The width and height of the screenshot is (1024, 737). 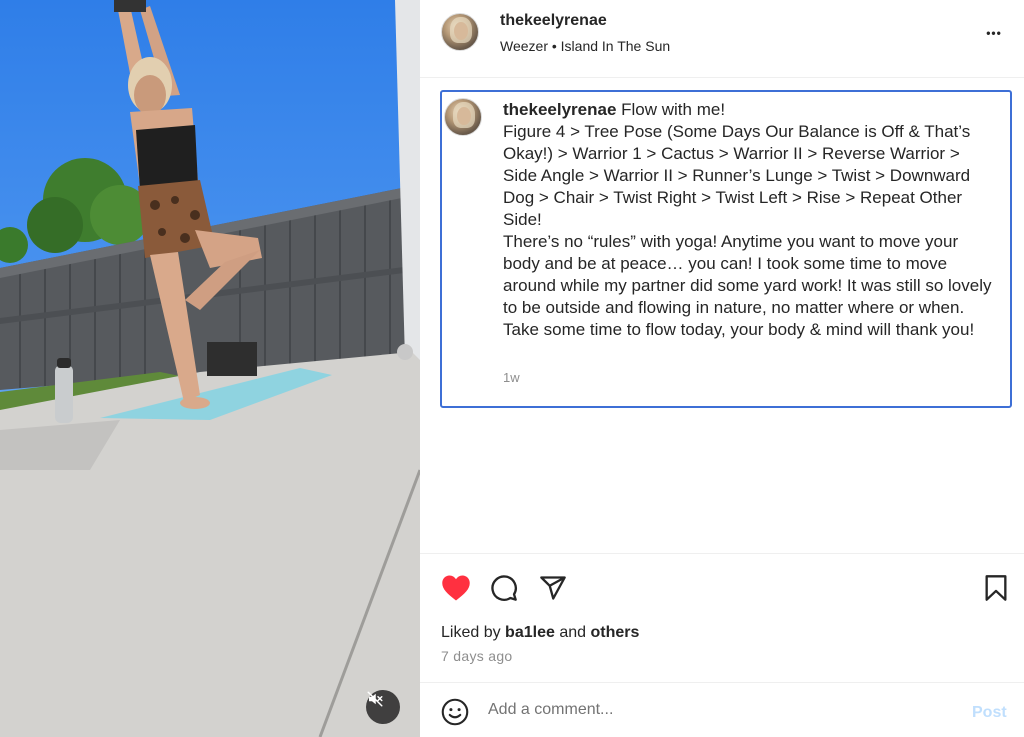 I want to click on more-horizontal-icon: •••, so click(x=994, y=33).